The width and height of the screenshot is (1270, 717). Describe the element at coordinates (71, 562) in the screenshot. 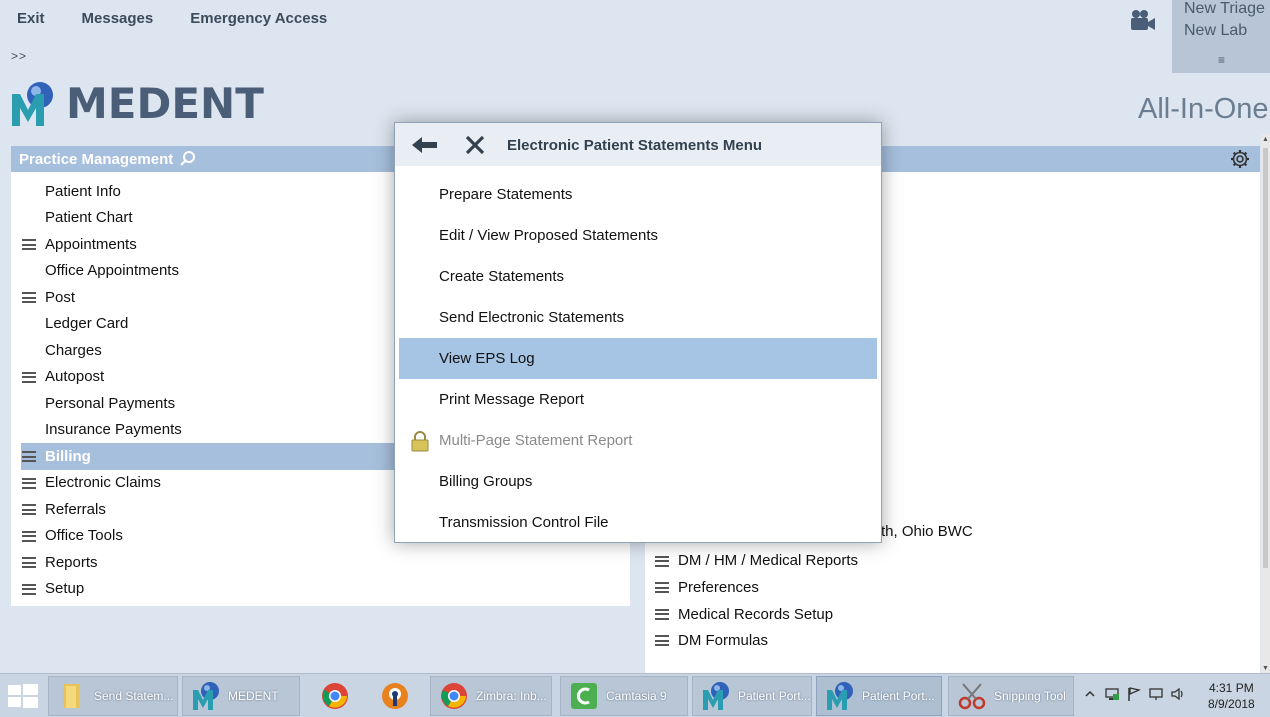

I see `left-menu-item-label: Reports` at that location.